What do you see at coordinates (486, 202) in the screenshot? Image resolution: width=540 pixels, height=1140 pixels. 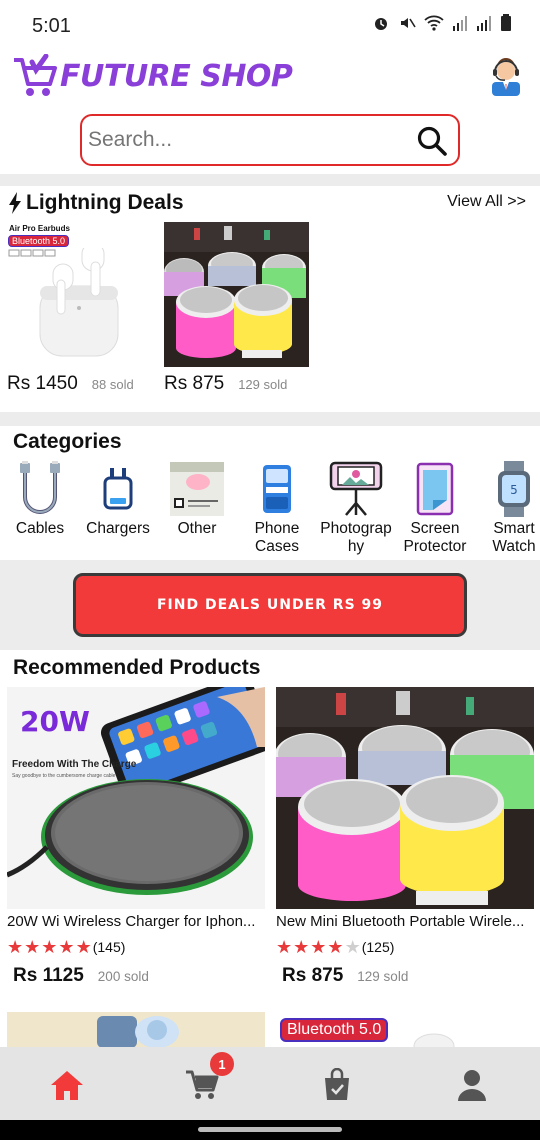 I see `view-all-link: View All >>` at bounding box center [486, 202].